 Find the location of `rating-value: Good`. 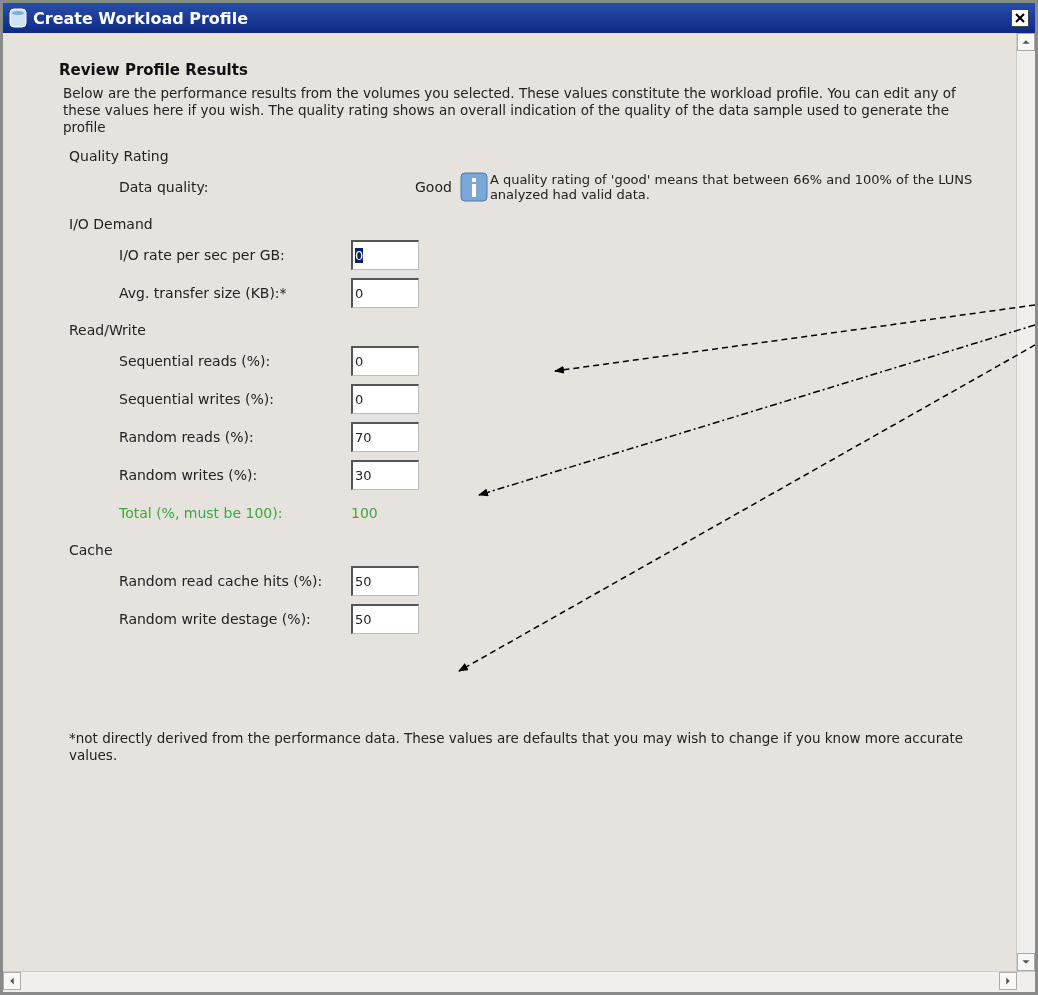

rating-value: Good is located at coordinates (433, 187).